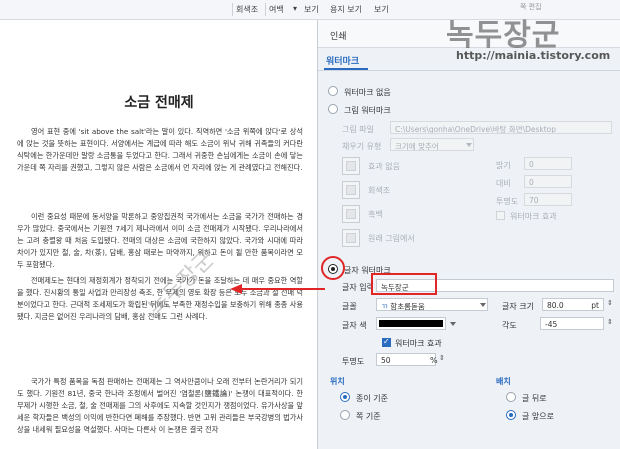  I want to click on brand-logo: 녹두장군, so click(503, 35).